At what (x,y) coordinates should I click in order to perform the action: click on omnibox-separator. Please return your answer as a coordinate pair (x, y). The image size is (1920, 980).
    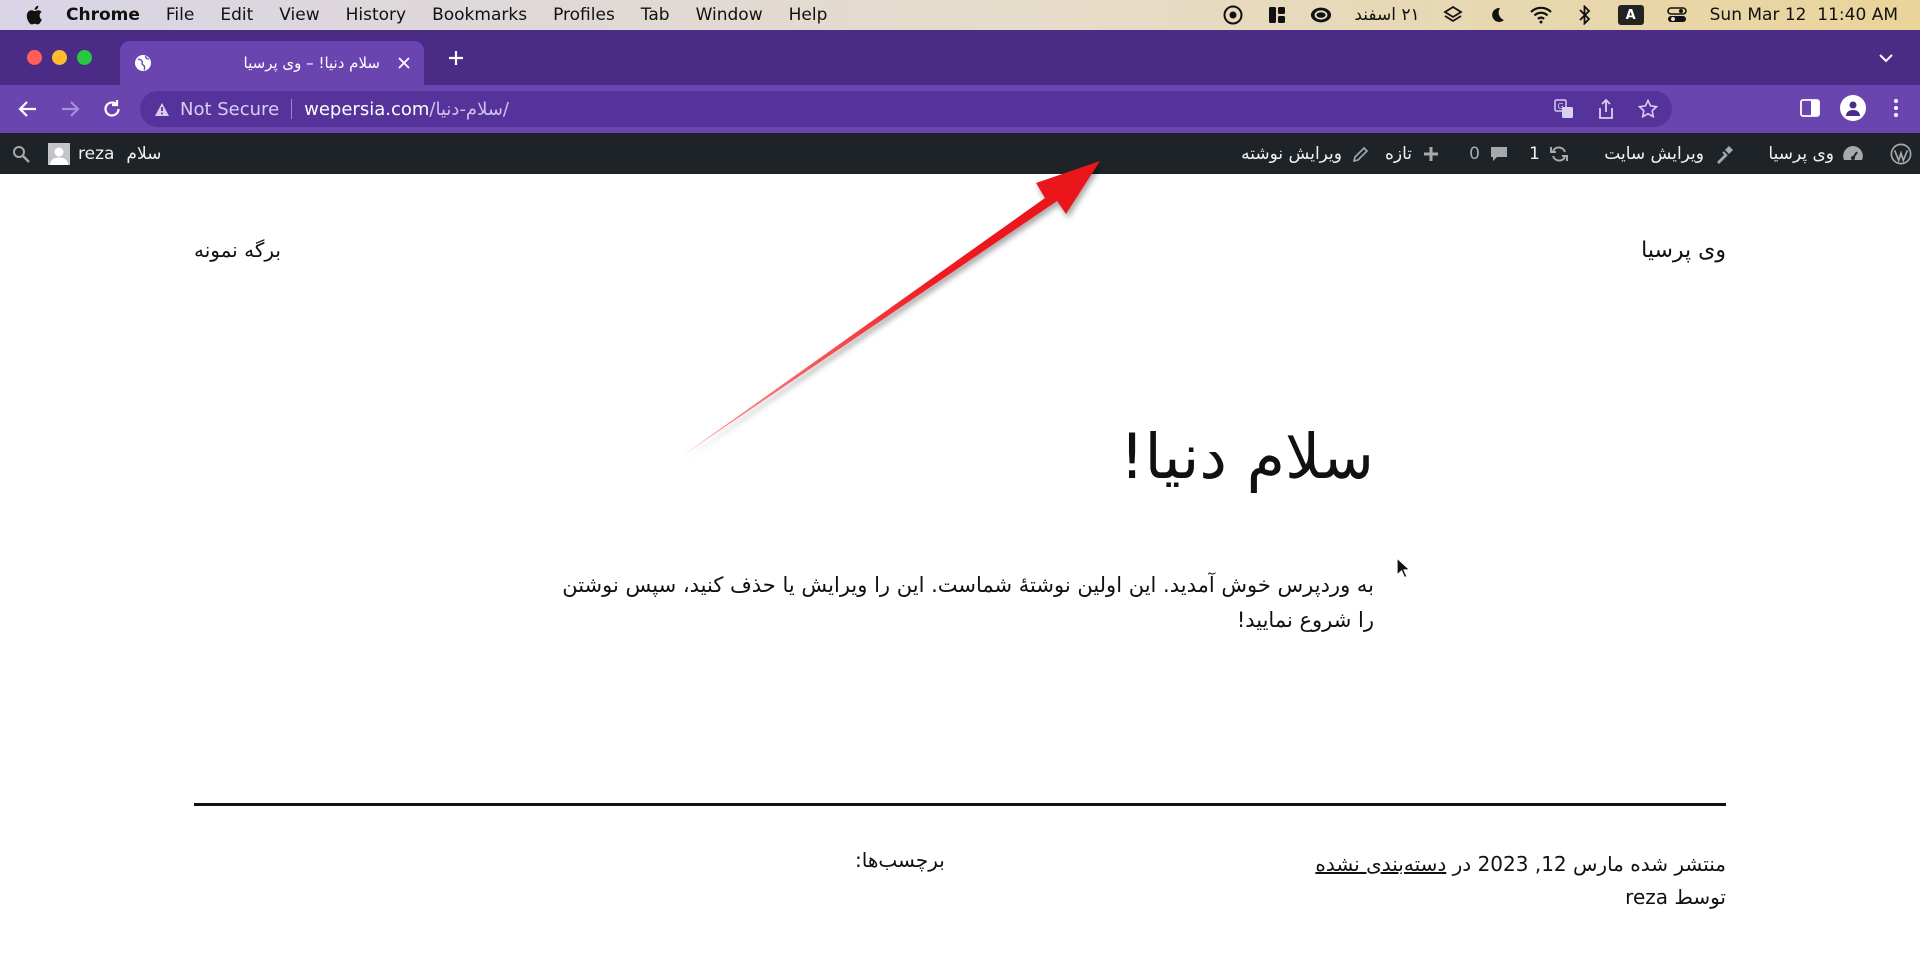
    Looking at the image, I should click on (292, 109).